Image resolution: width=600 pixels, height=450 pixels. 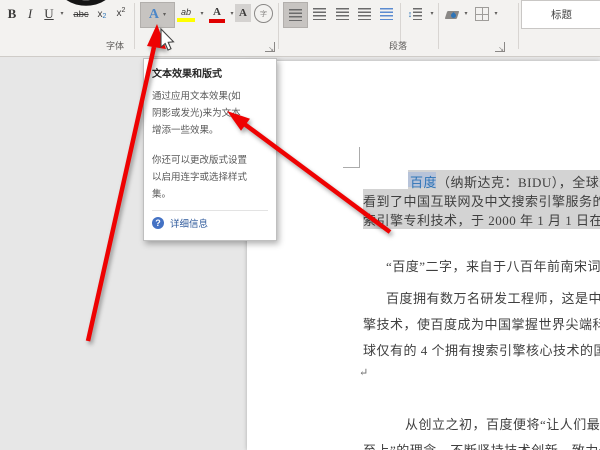 What do you see at coordinates (364, 373) in the screenshot?
I see `empty-paragraph-mark: ↵` at bounding box center [364, 373].